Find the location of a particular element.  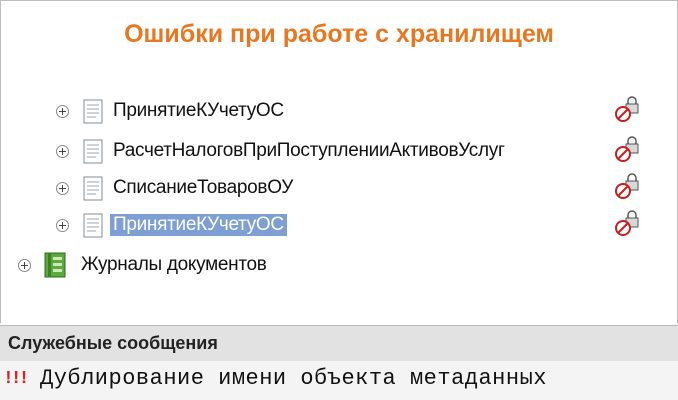

tree-row-journals: Журналы документов is located at coordinates (142, 265).